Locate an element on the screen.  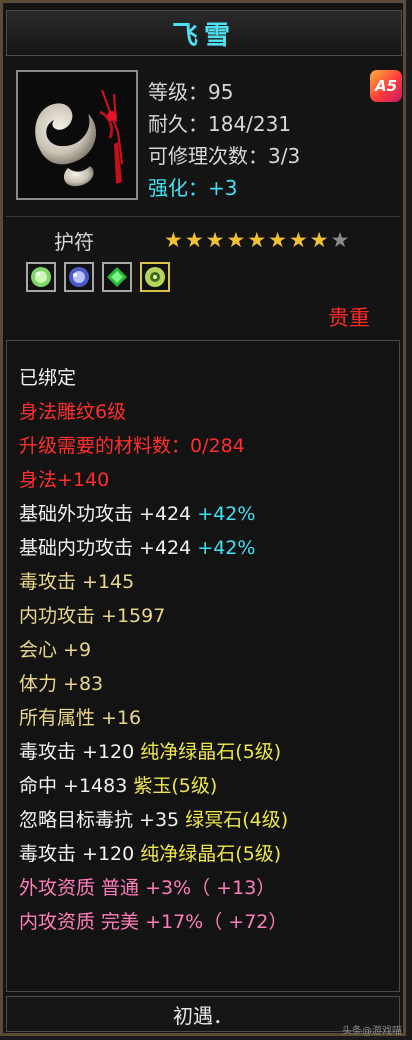
gem4-name: 纯净绿晶石(5级) is located at coordinates (211, 854).